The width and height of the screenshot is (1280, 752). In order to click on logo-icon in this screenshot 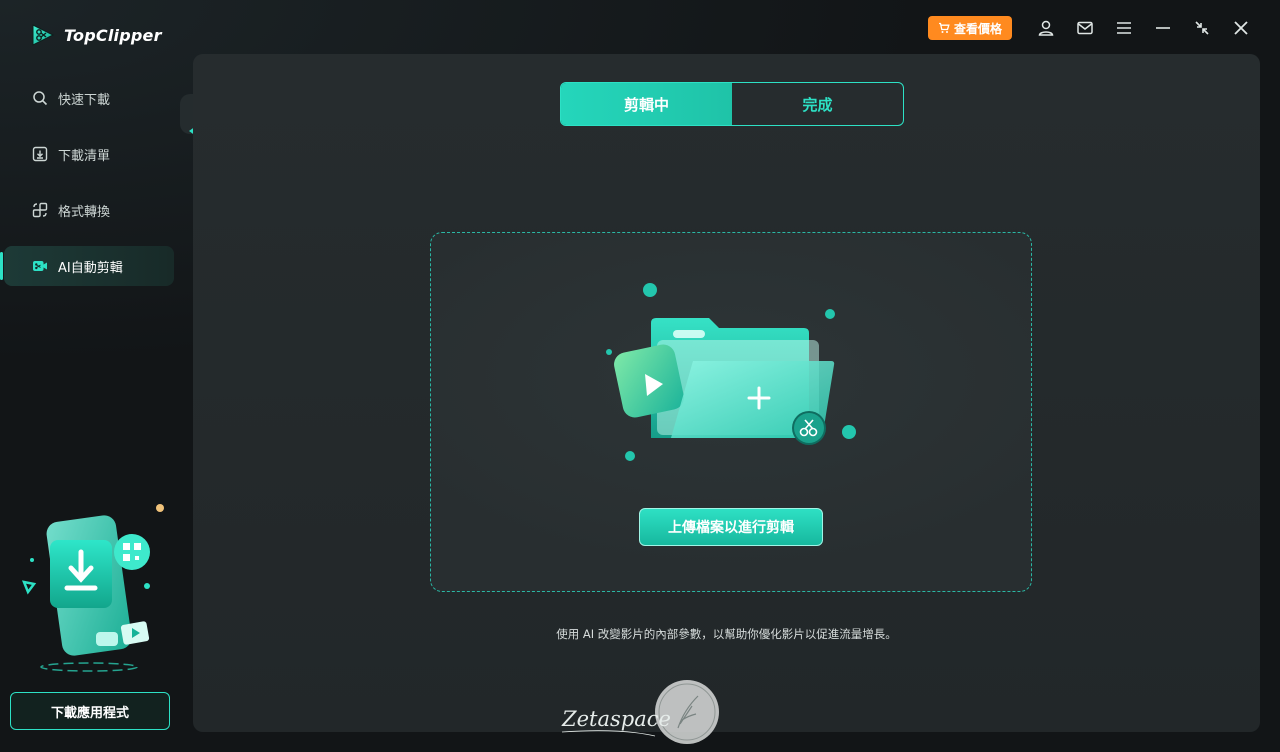, I will do `click(43, 35)`.